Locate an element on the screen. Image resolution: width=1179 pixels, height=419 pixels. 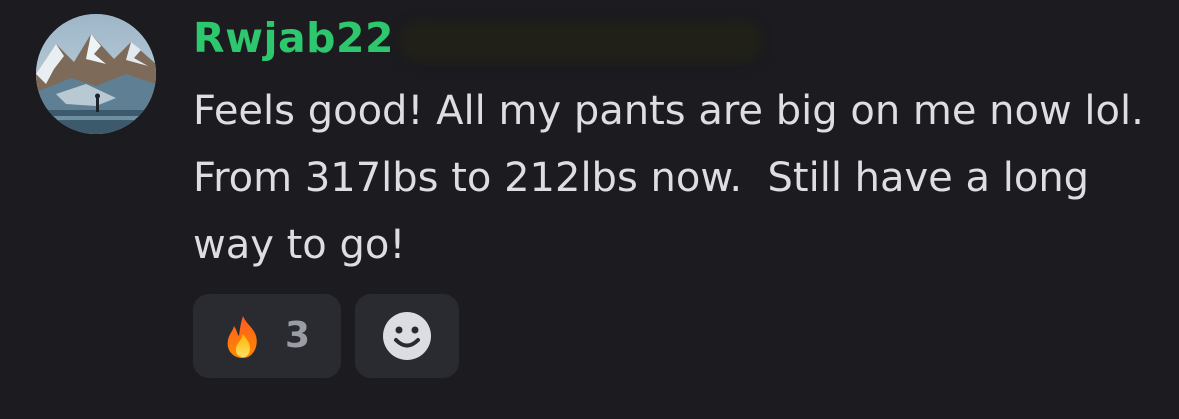
redacted-timestamp is located at coordinates (581, 41).